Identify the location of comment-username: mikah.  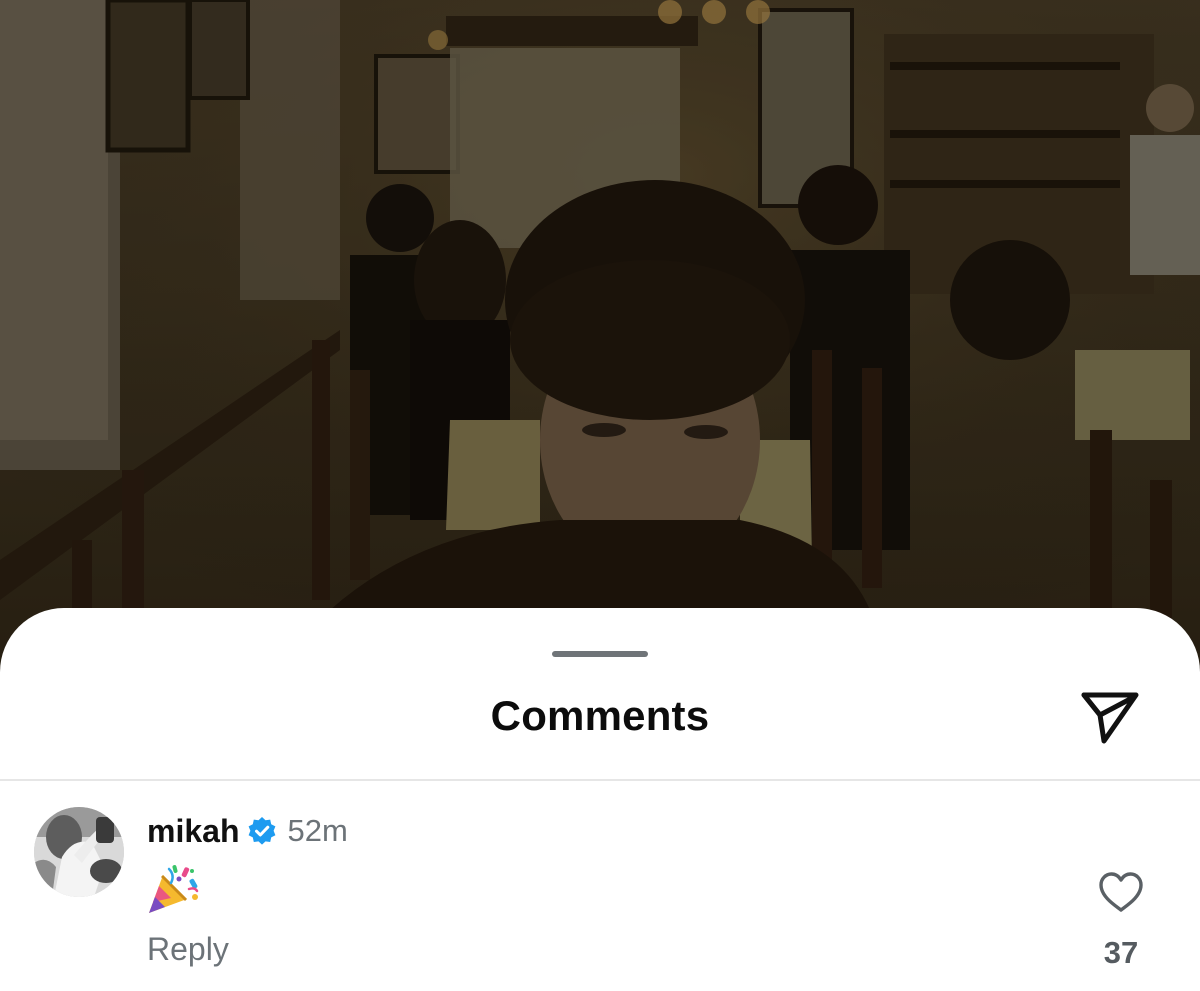
(193, 831).